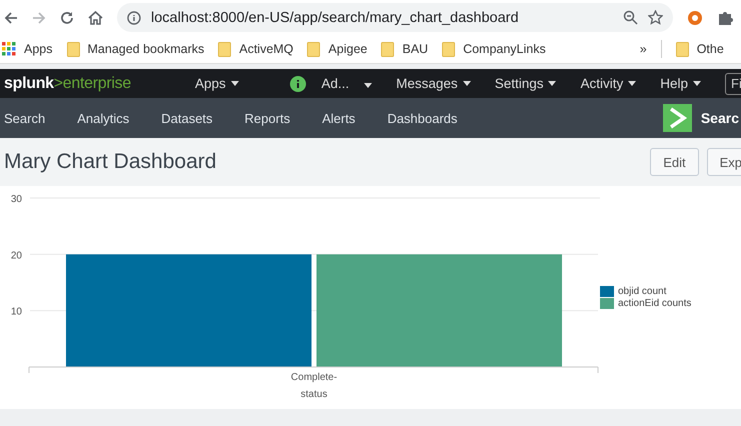 This screenshot has width=741, height=426. What do you see at coordinates (256, 49) in the screenshot?
I see `bookmark-item: ActiveMQ` at bounding box center [256, 49].